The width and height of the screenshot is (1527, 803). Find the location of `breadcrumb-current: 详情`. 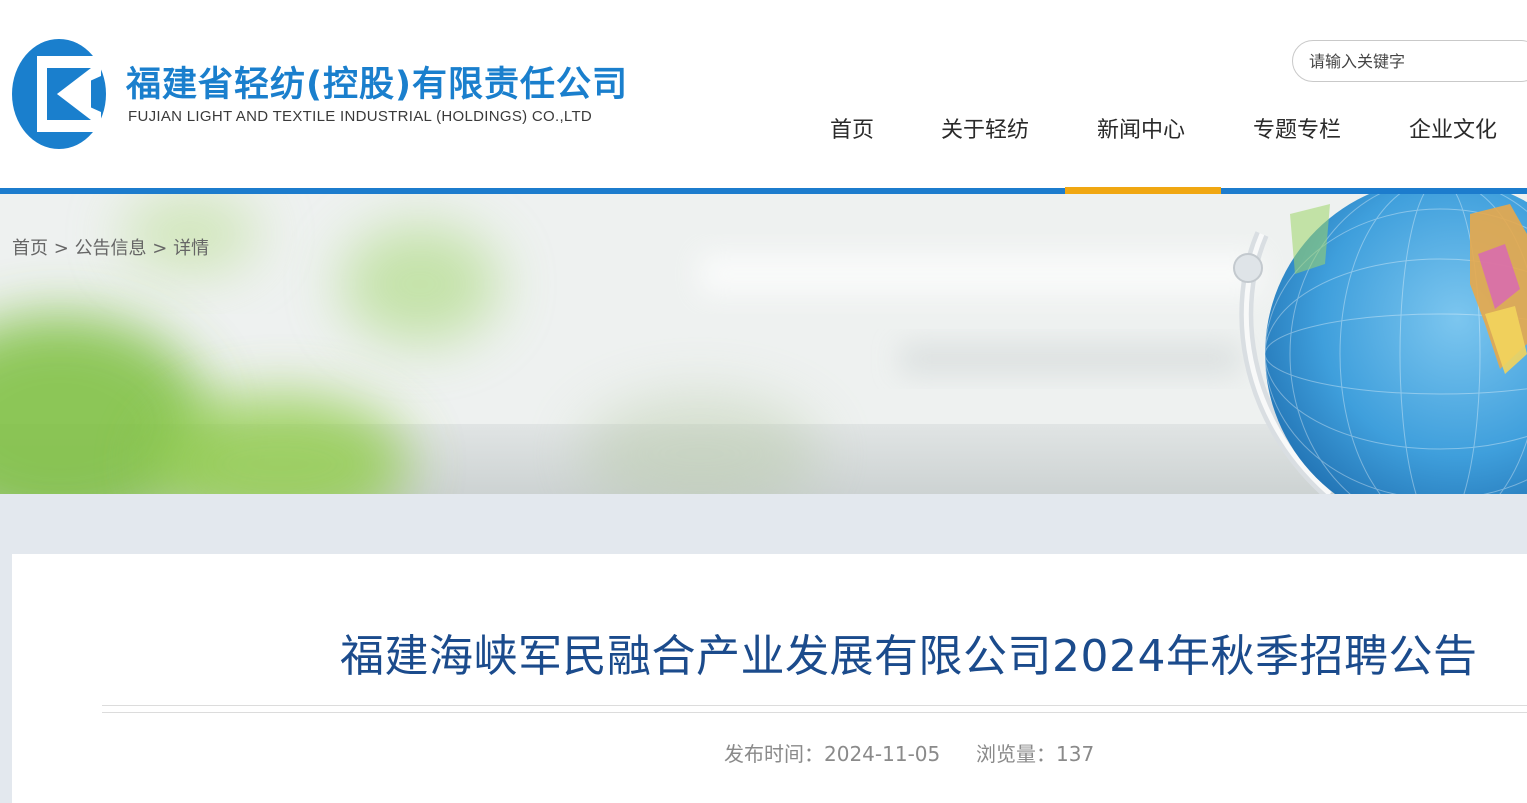

breadcrumb-current: 详情 is located at coordinates (191, 248).